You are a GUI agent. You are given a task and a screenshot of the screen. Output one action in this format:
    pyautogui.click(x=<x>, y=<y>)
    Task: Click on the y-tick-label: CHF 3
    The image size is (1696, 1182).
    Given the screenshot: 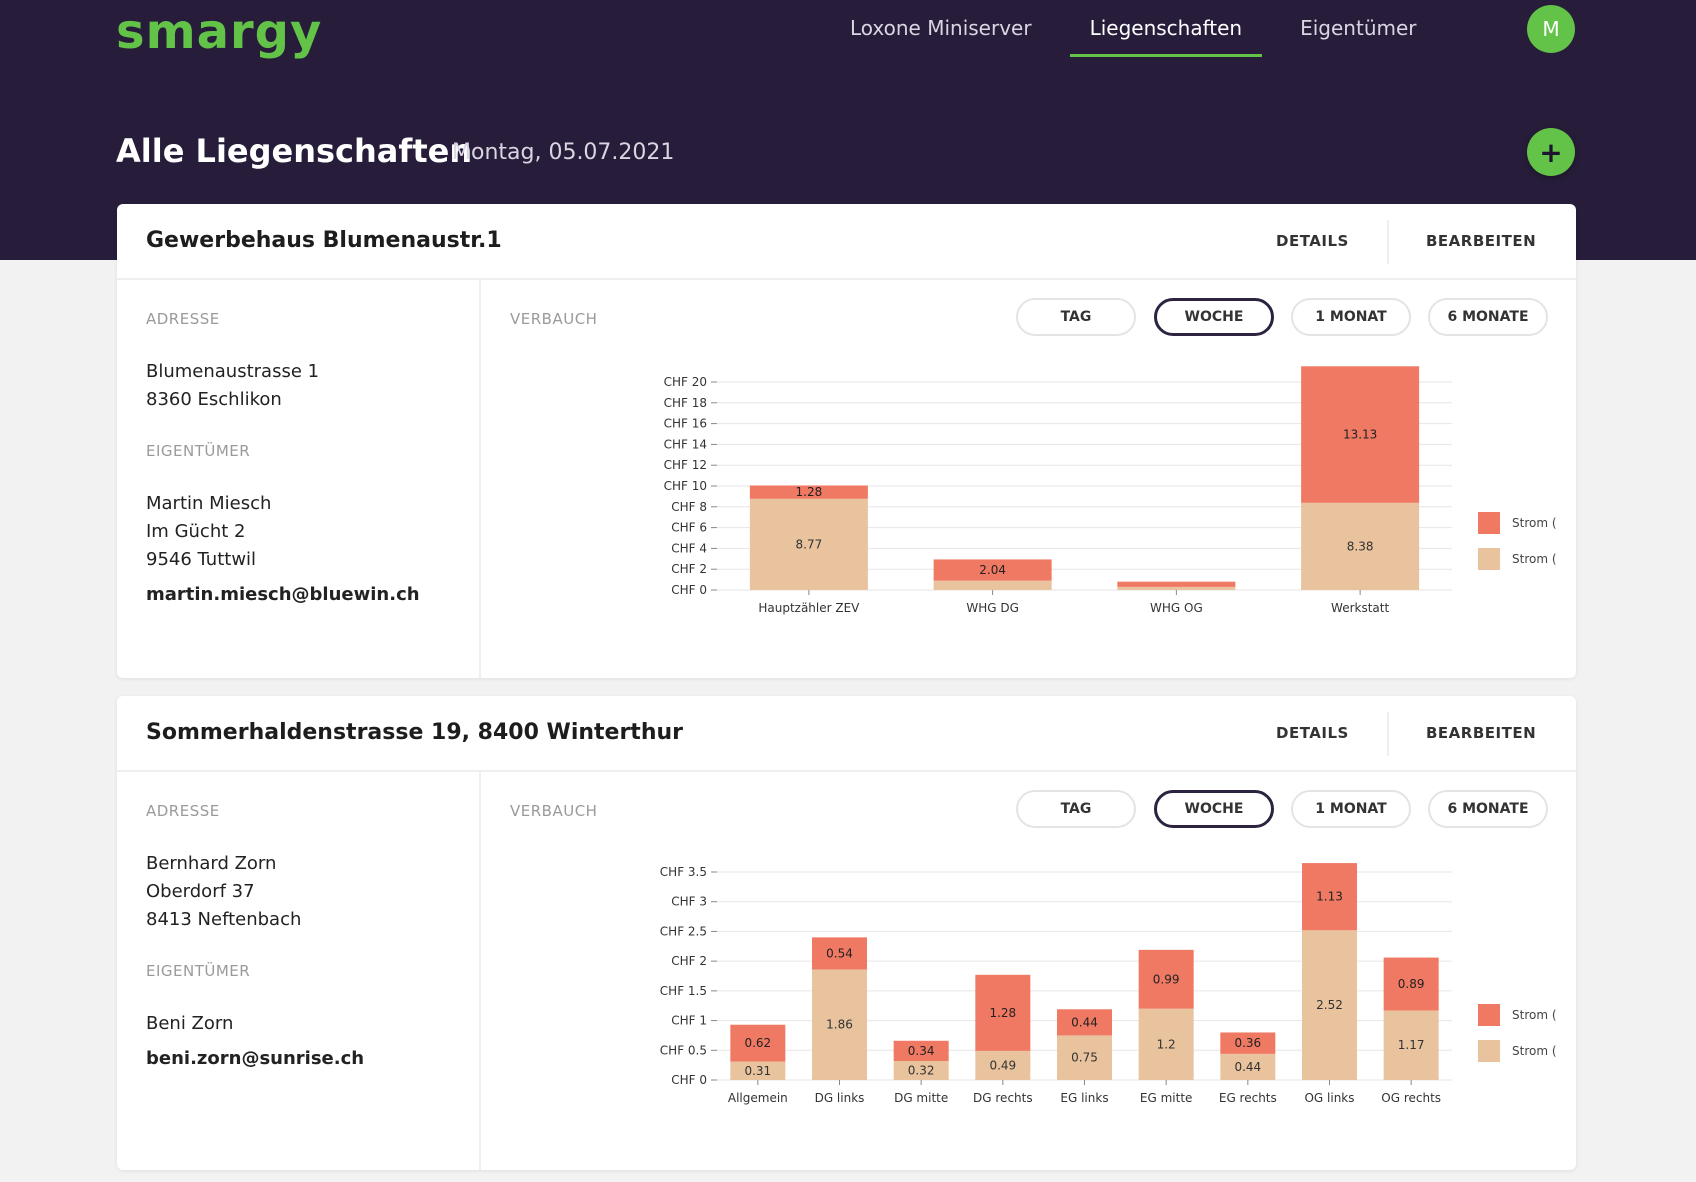 What is the action you would take?
    pyautogui.click(x=689, y=902)
    